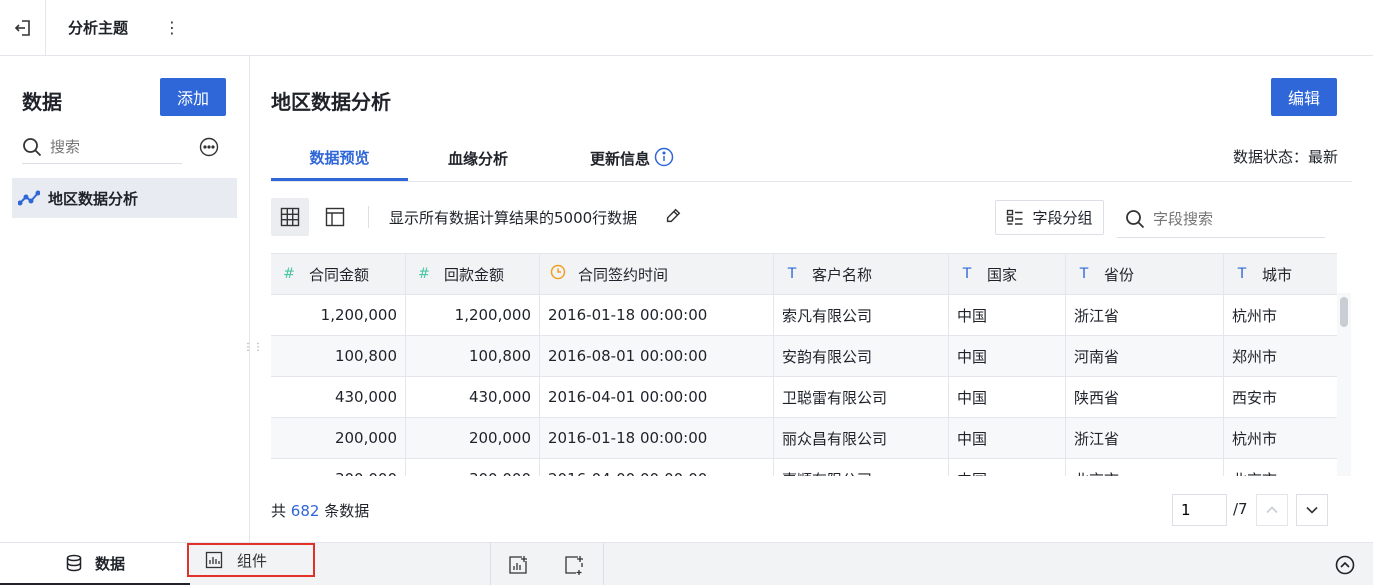 The image size is (1373, 585). I want to click on next-page-button, so click(1312, 510).